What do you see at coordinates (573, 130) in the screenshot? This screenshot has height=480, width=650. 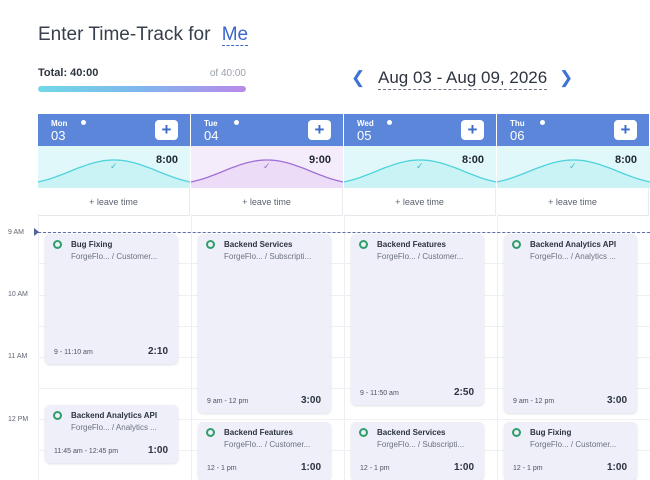 I see `day-header: Thu 06 +` at bounding box center [573, 130].